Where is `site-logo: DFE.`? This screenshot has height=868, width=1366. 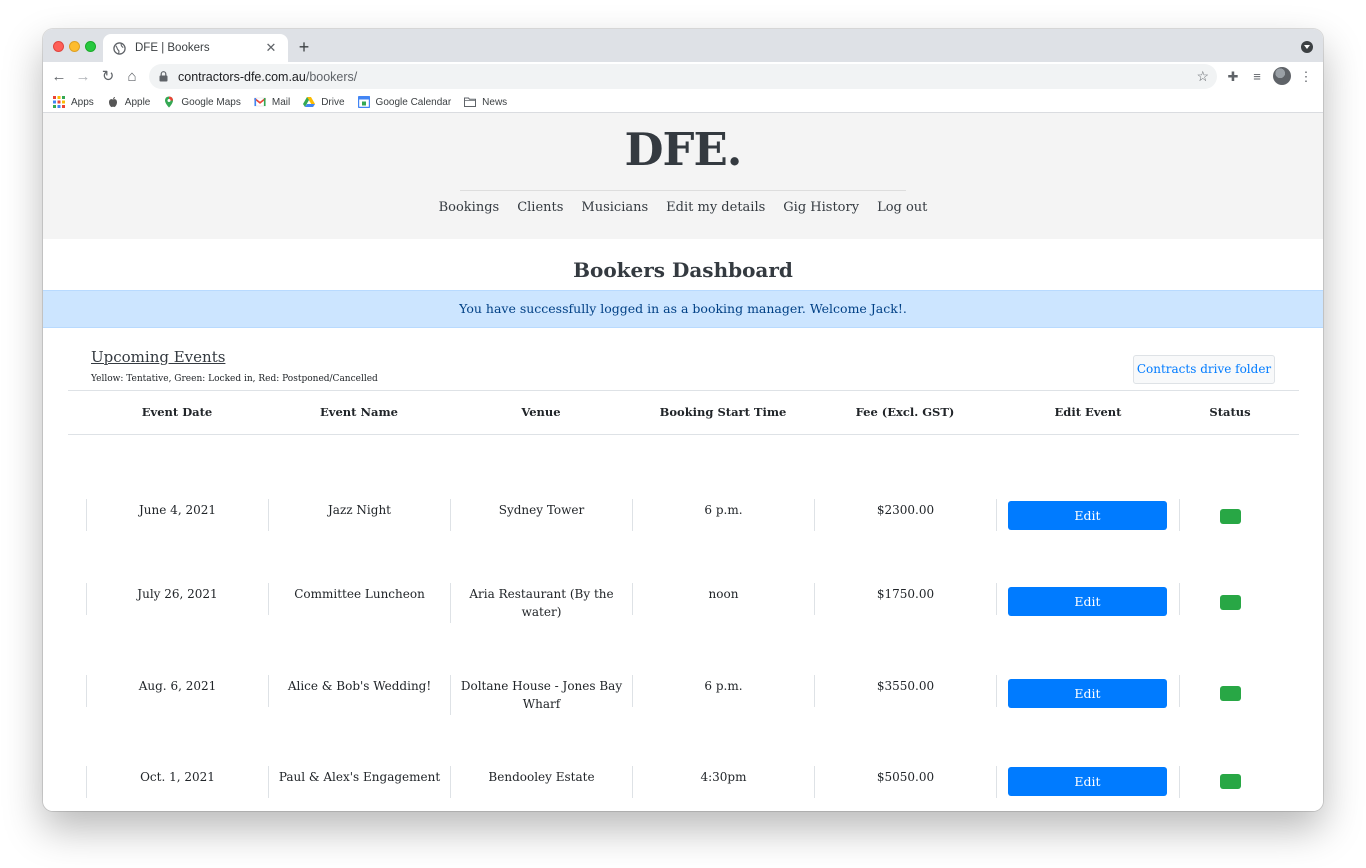 site-logo: DFE. is located at coordinates (683, 149).